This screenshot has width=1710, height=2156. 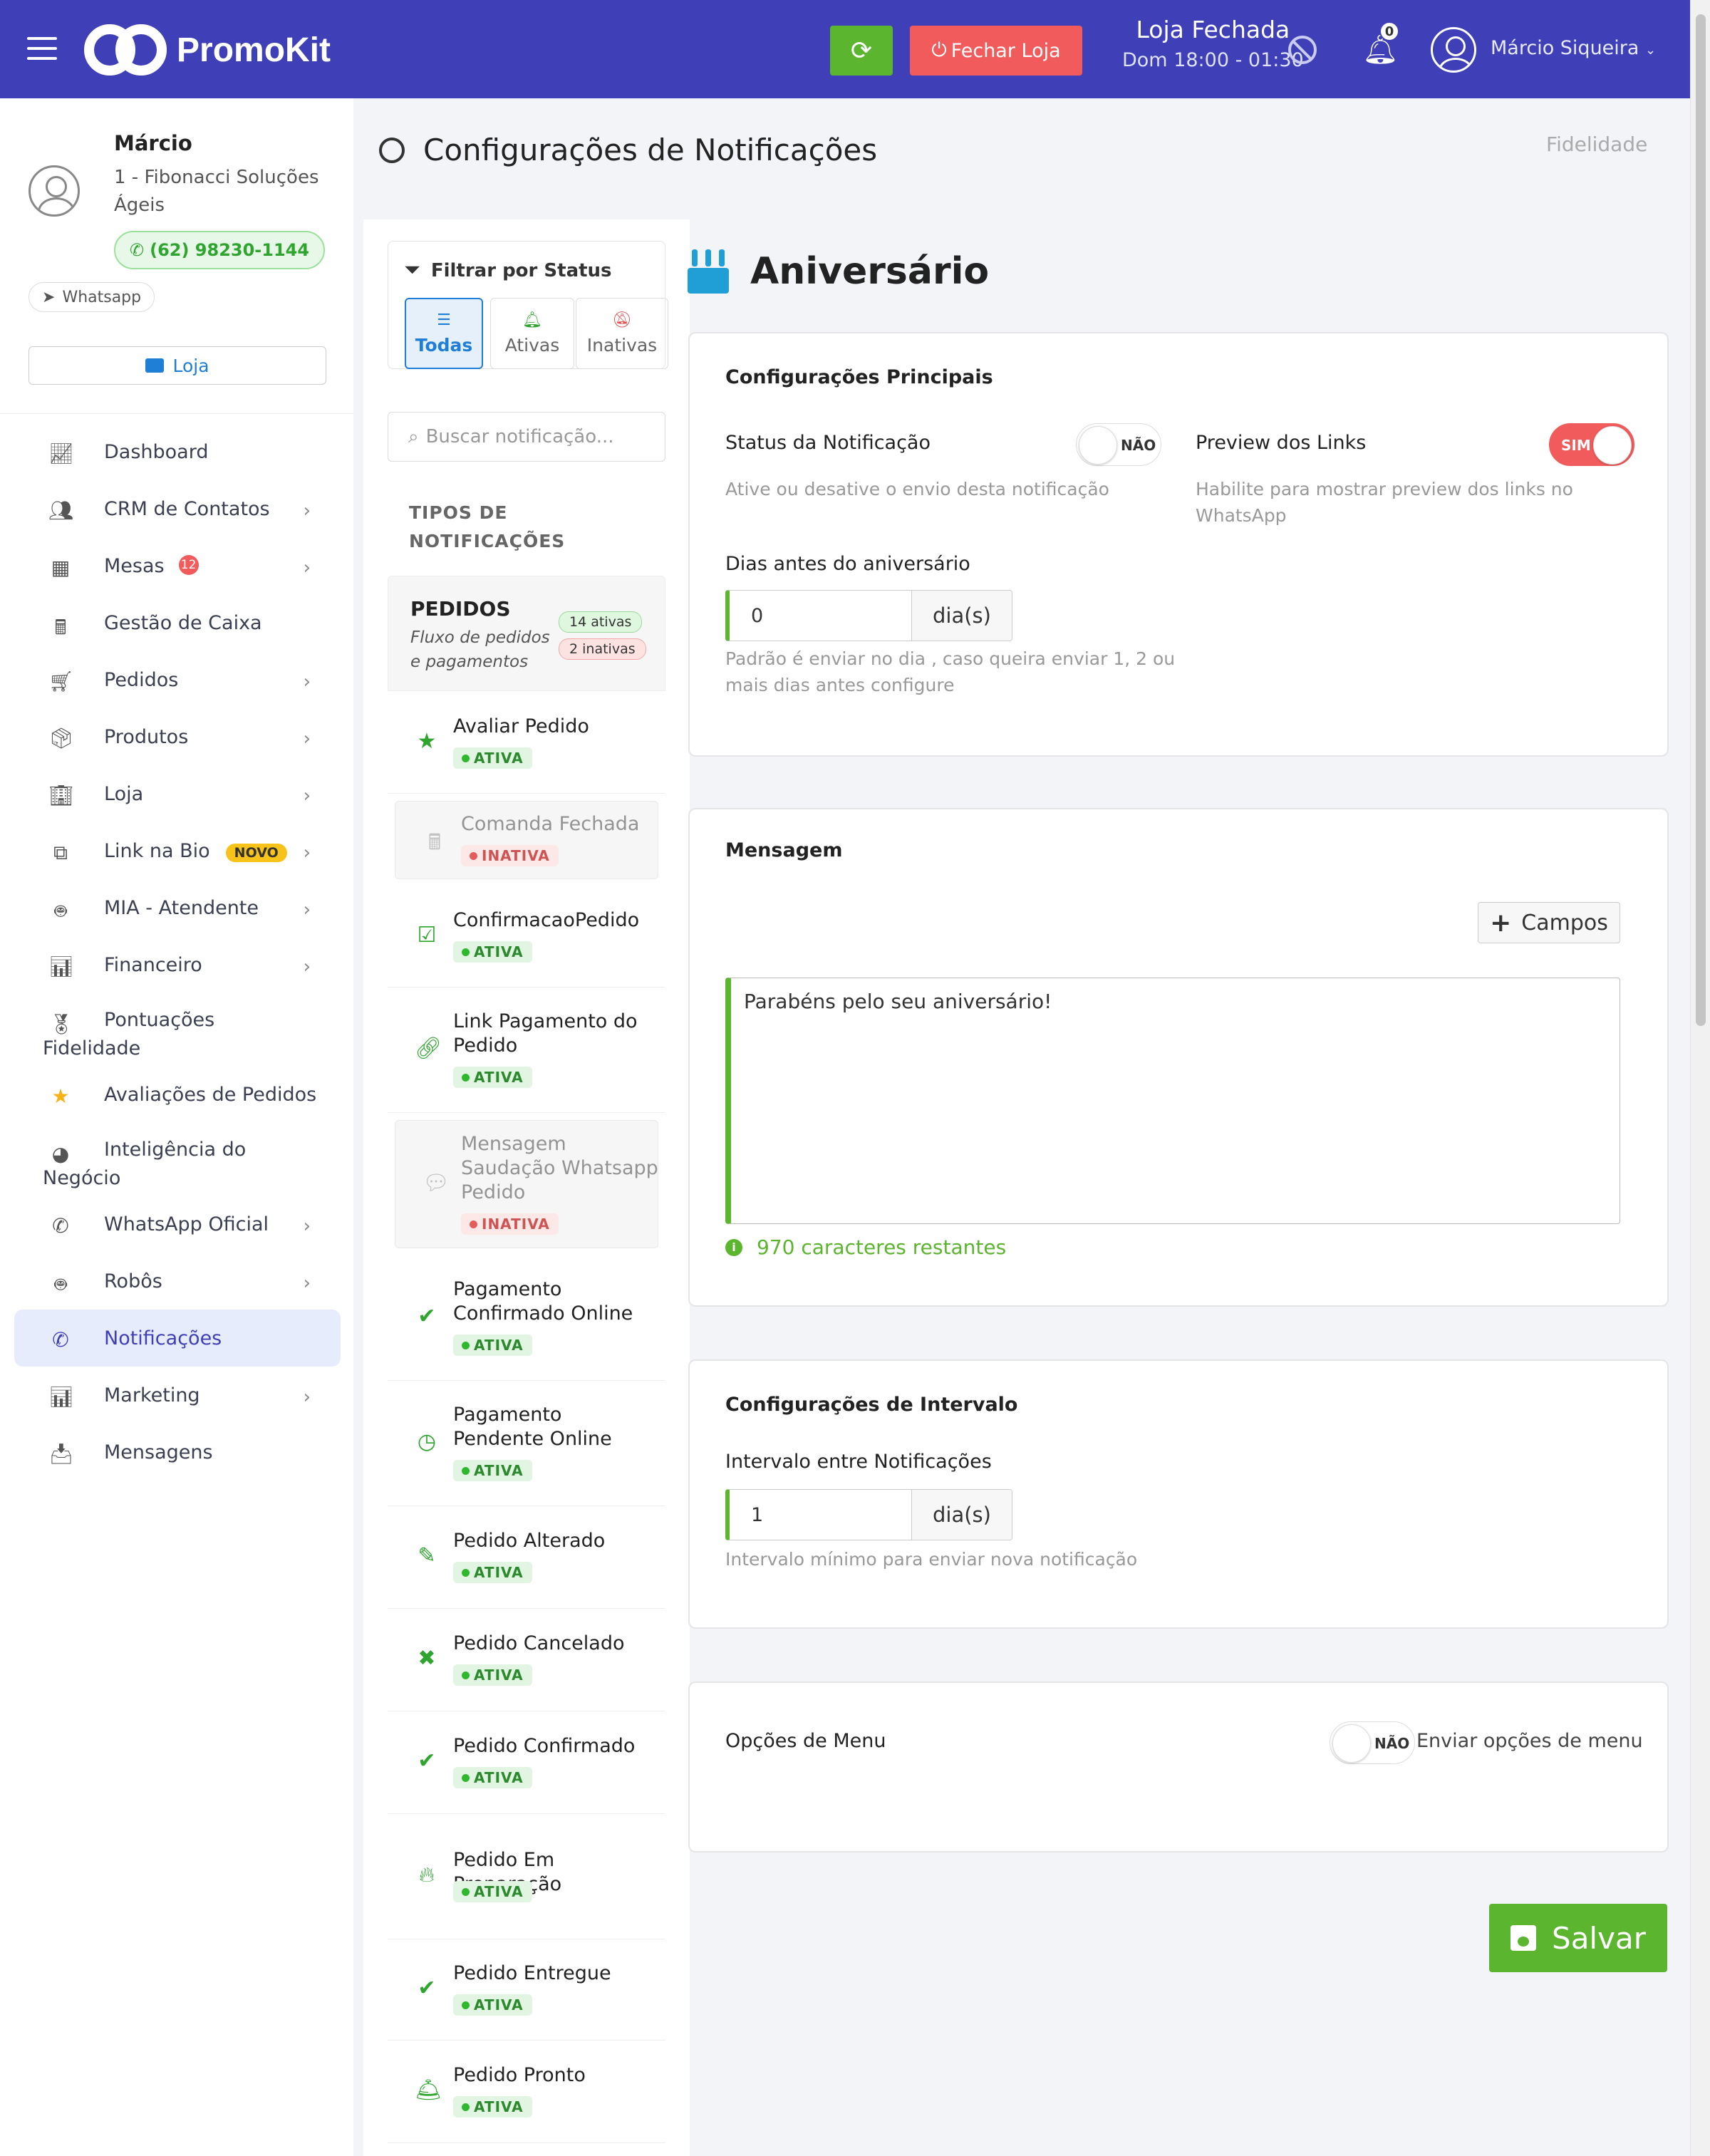 What do you see at coordinates (1549, 922) in the screenshot?
I see `fields-button: + Campos` at bounding box center [1549, 922].